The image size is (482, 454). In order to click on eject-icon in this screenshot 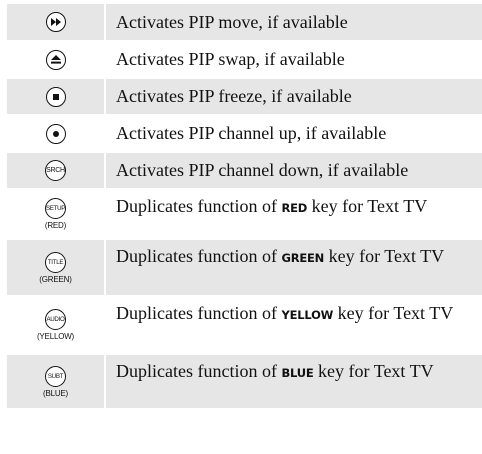, I will do `click(55, 59)`.